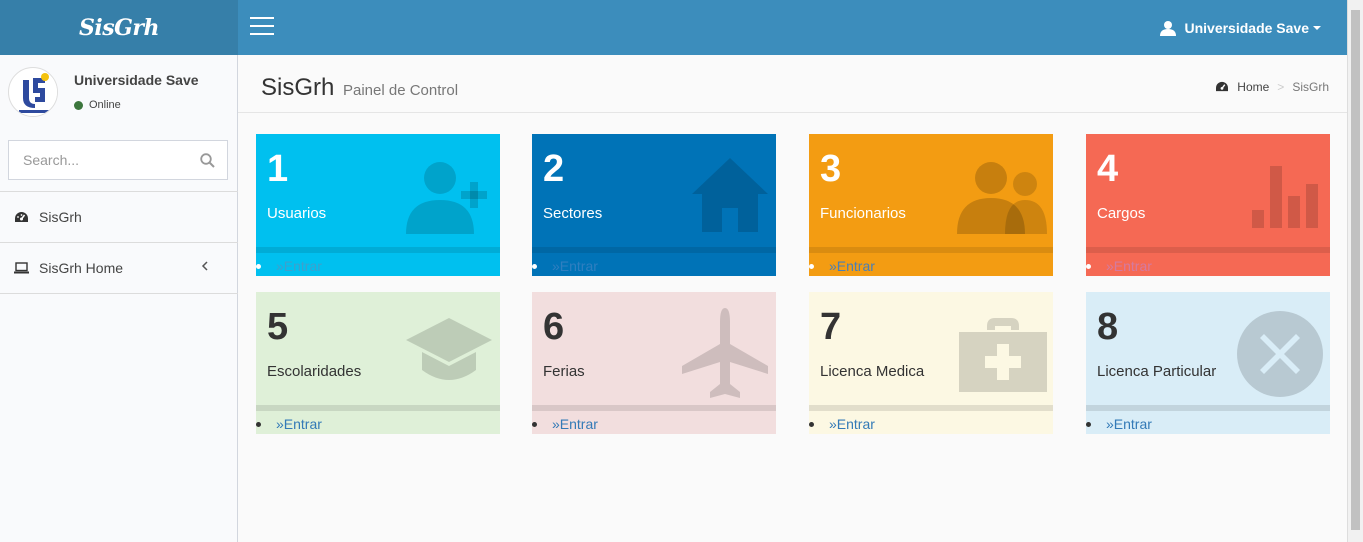 This screenshot has width=1363, height=542. Describe the element at coordinates (1253, 87) in the screenshot. I see `breadcrumb-home: Home` at that location.